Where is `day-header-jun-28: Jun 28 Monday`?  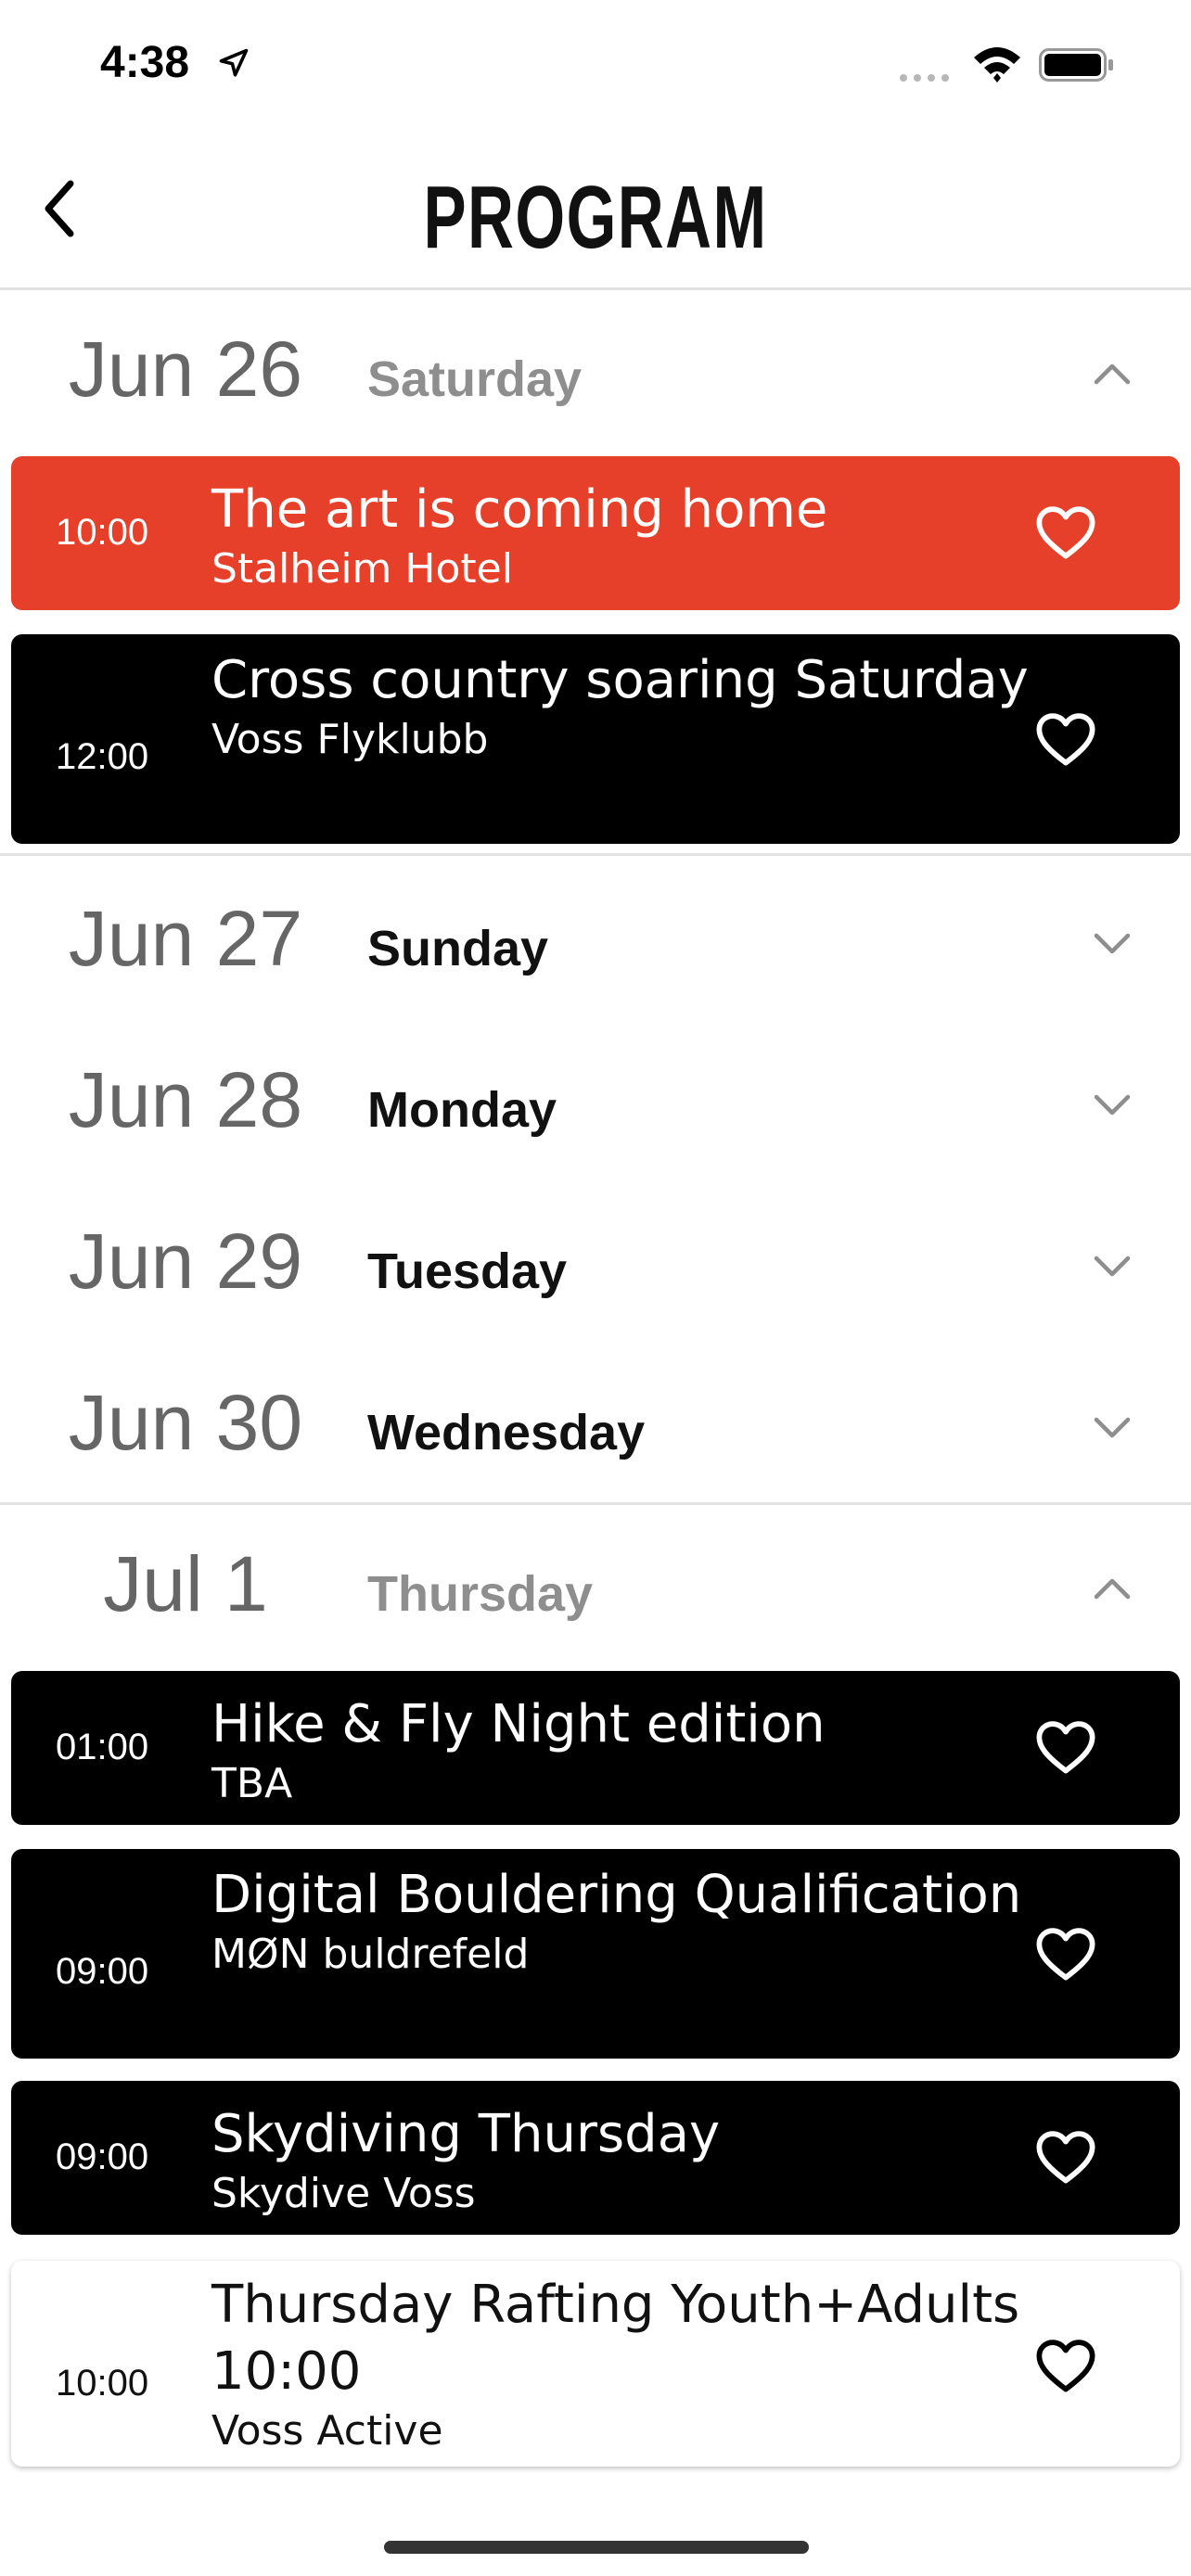
day-header-jun-28: Jun 28 Monday is located at coordinates (595, 1102).